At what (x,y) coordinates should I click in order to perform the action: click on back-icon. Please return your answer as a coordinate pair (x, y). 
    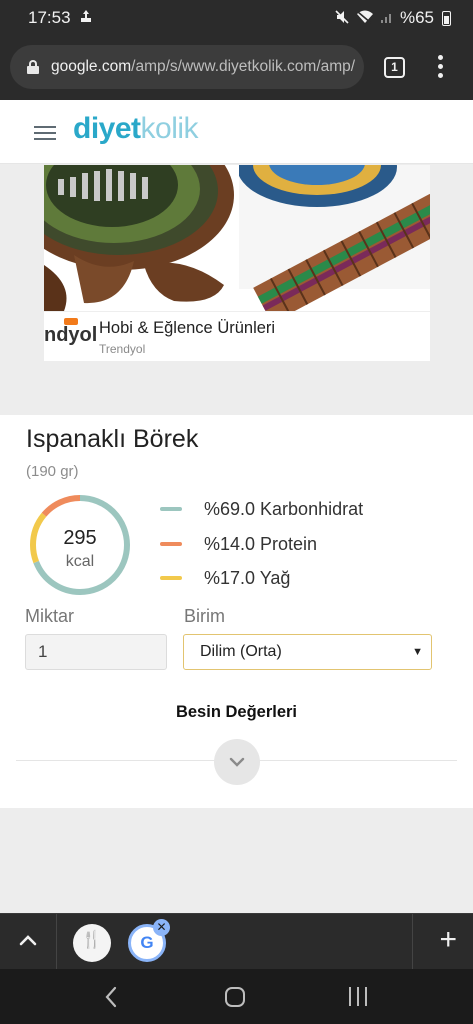
    Looking at the image, I should click on (111, 999).